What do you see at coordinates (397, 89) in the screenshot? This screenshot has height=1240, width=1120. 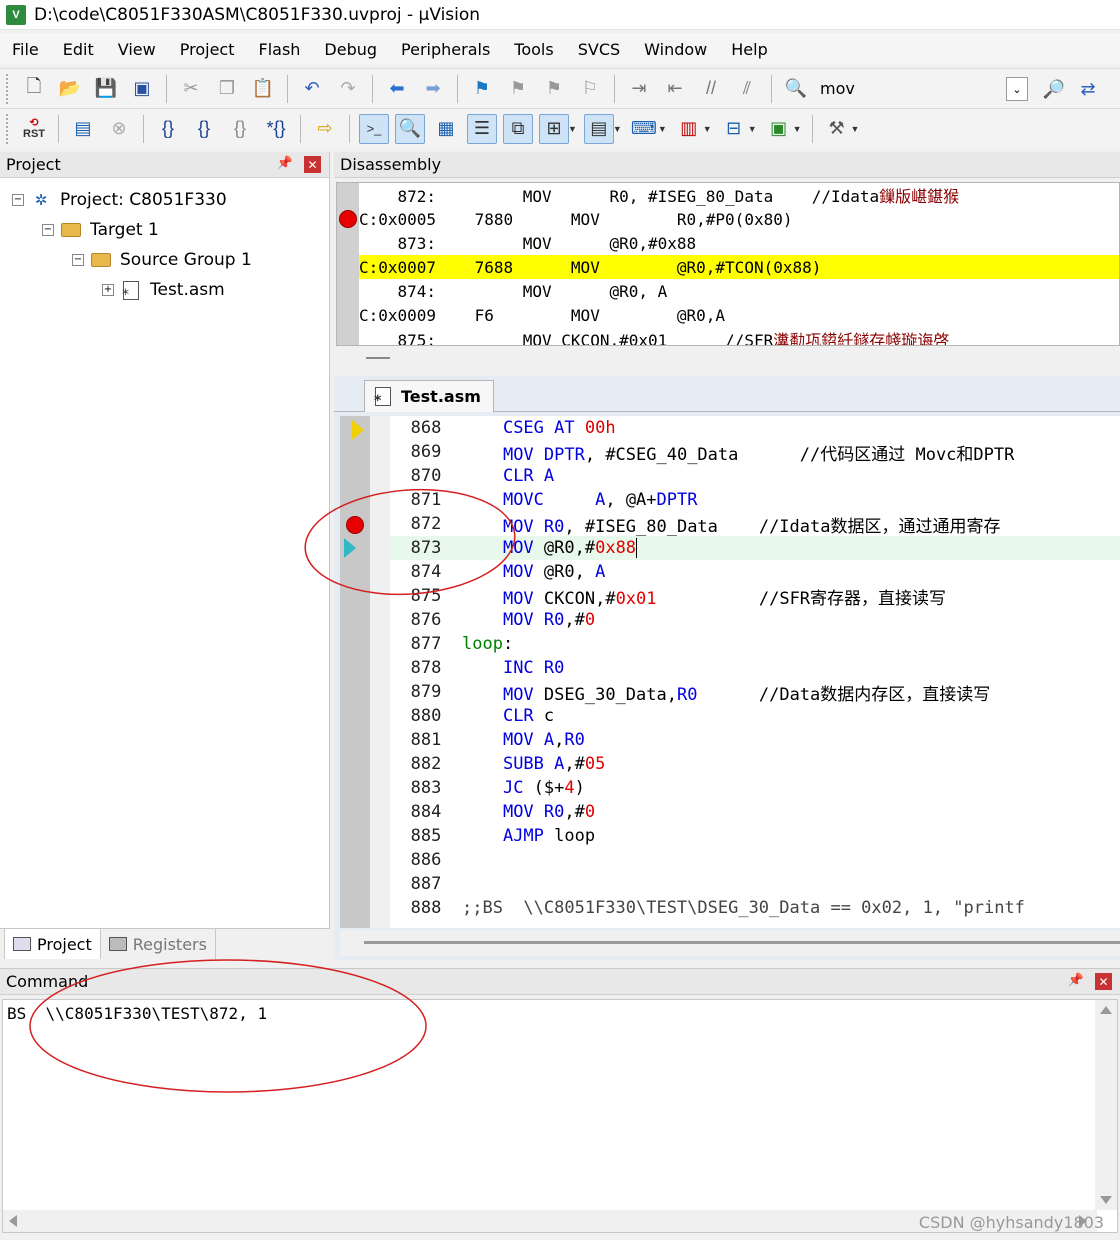 I see `nav-back-icon: ⬅` at bounding box center [397, 89].